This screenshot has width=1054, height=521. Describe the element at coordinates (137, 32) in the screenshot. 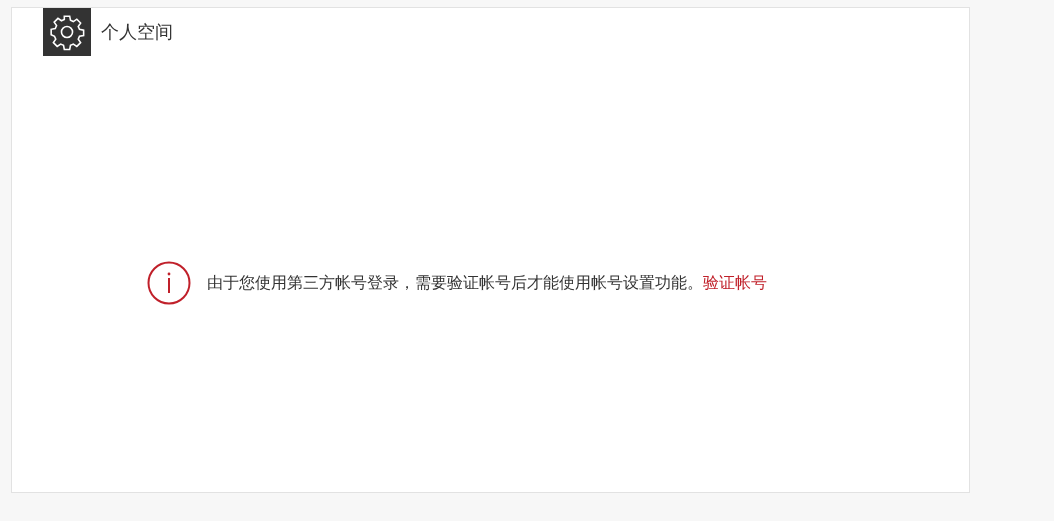

I see `page-title: 个人空间` at that location.